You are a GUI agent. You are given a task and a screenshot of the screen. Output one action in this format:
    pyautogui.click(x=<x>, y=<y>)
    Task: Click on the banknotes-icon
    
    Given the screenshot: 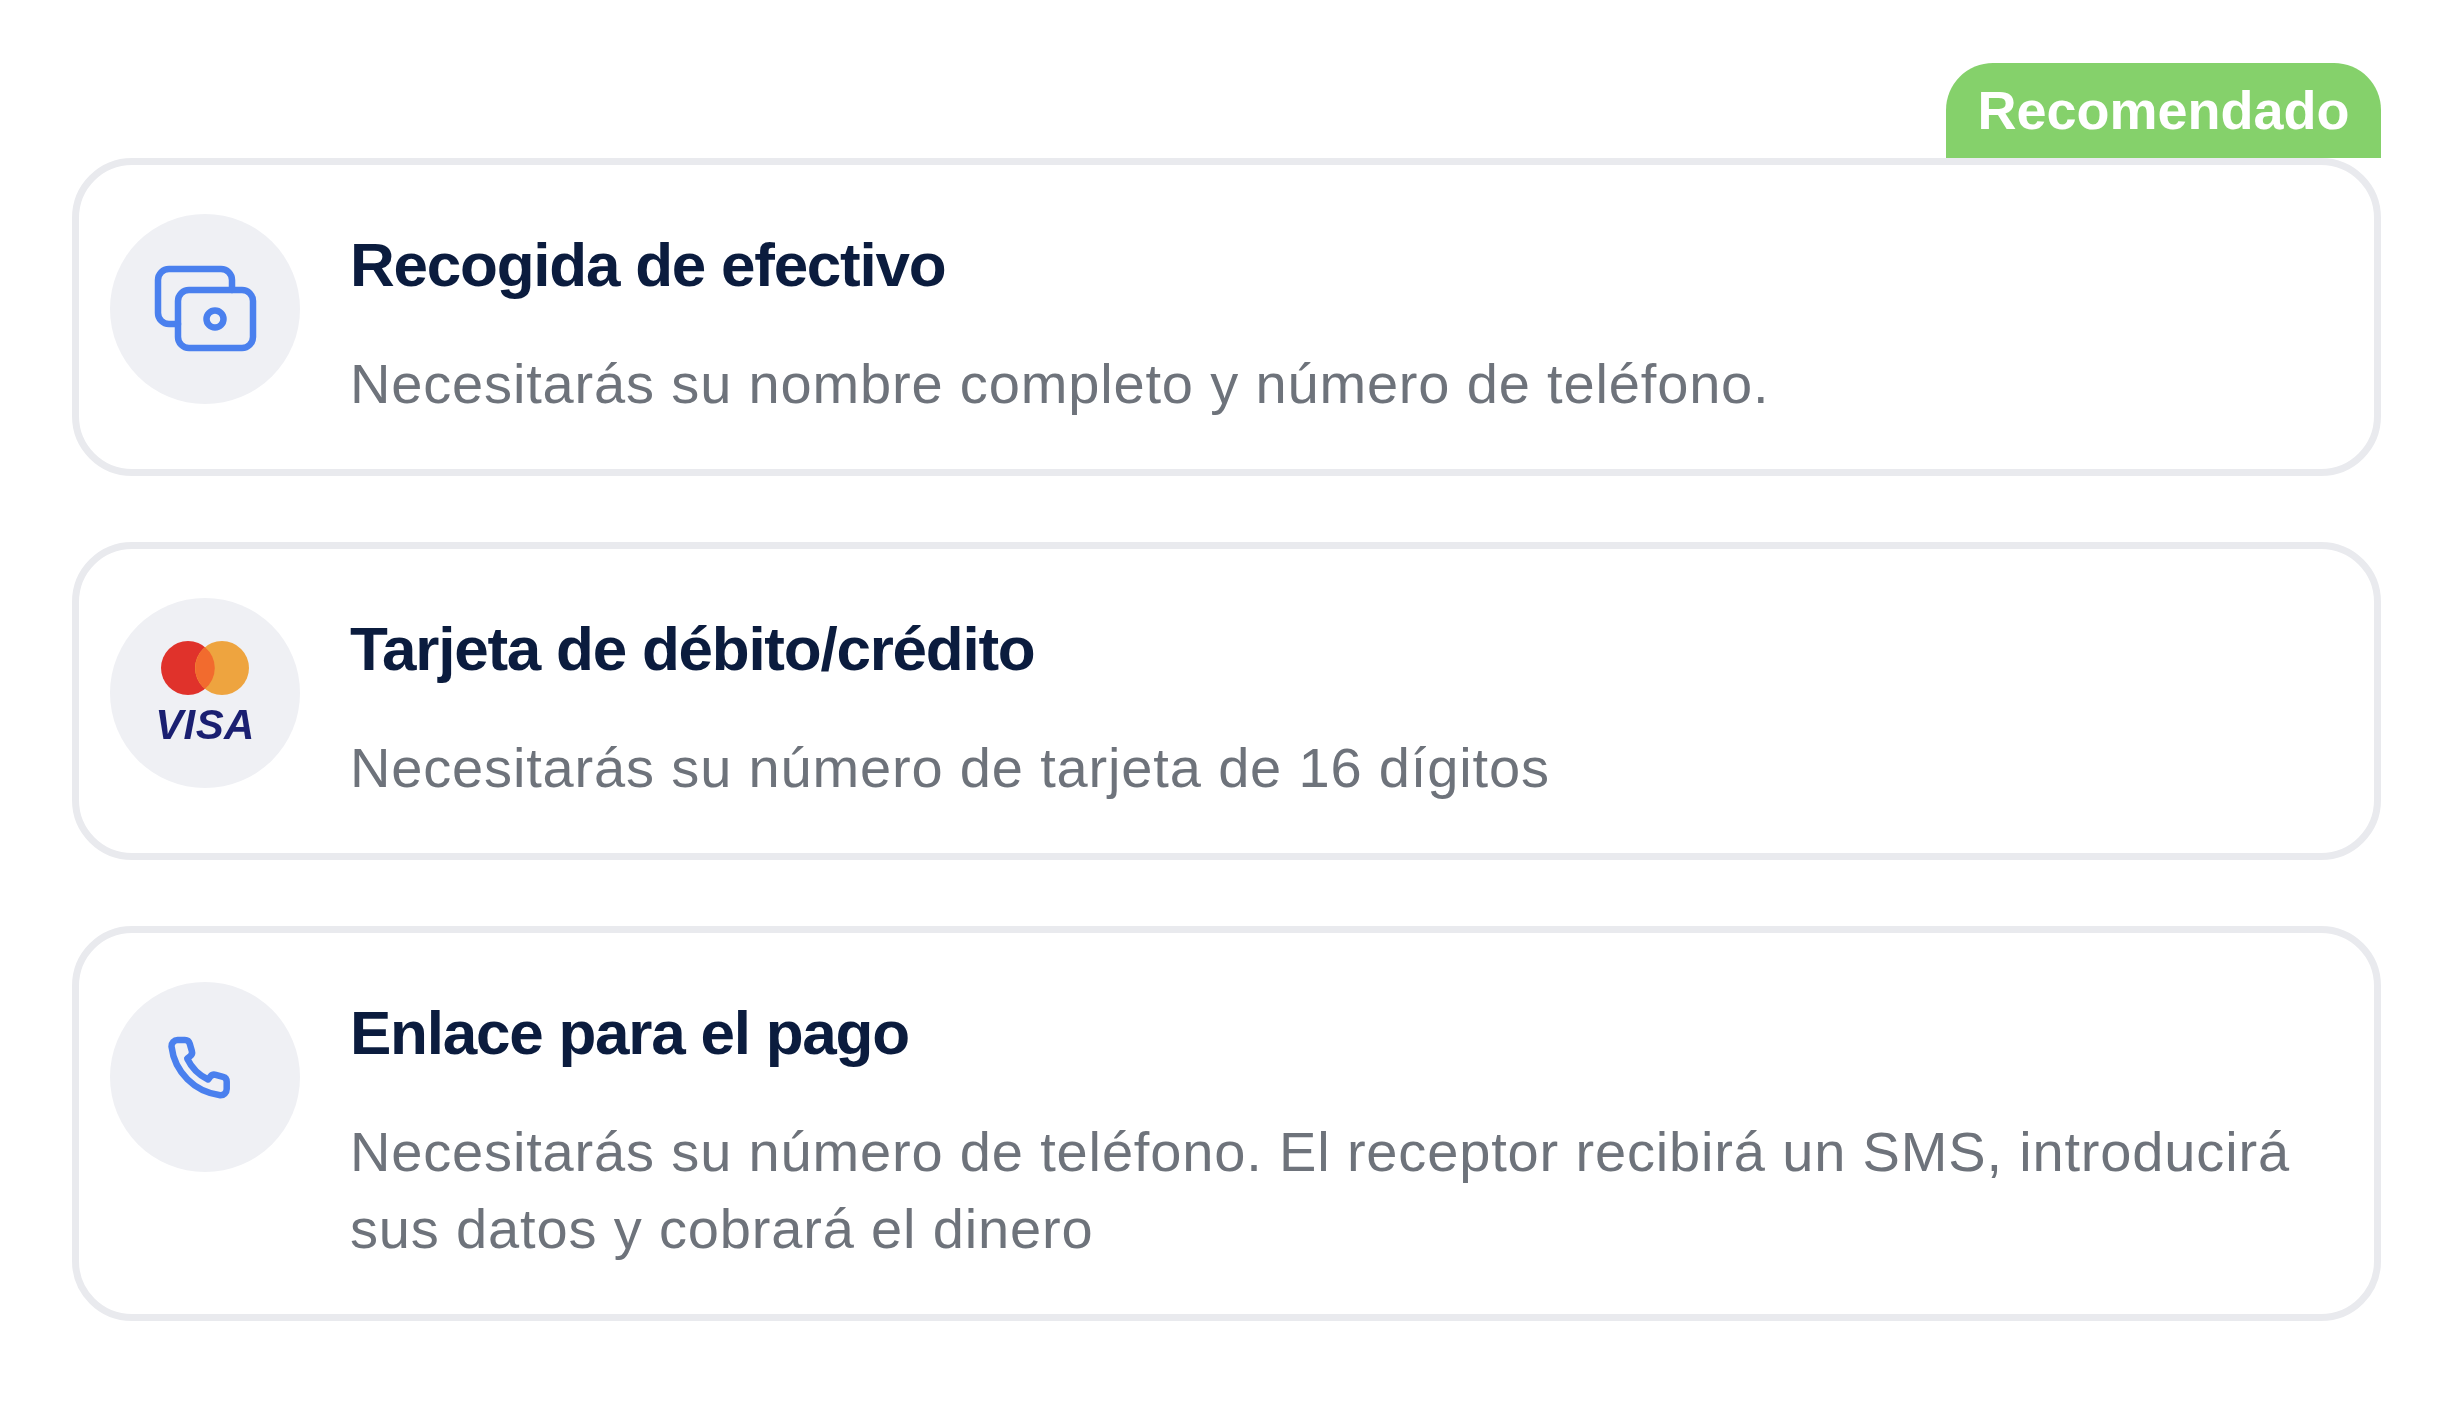 What is the action you would take?
    pyautogui.click(x=205, y=309)
    